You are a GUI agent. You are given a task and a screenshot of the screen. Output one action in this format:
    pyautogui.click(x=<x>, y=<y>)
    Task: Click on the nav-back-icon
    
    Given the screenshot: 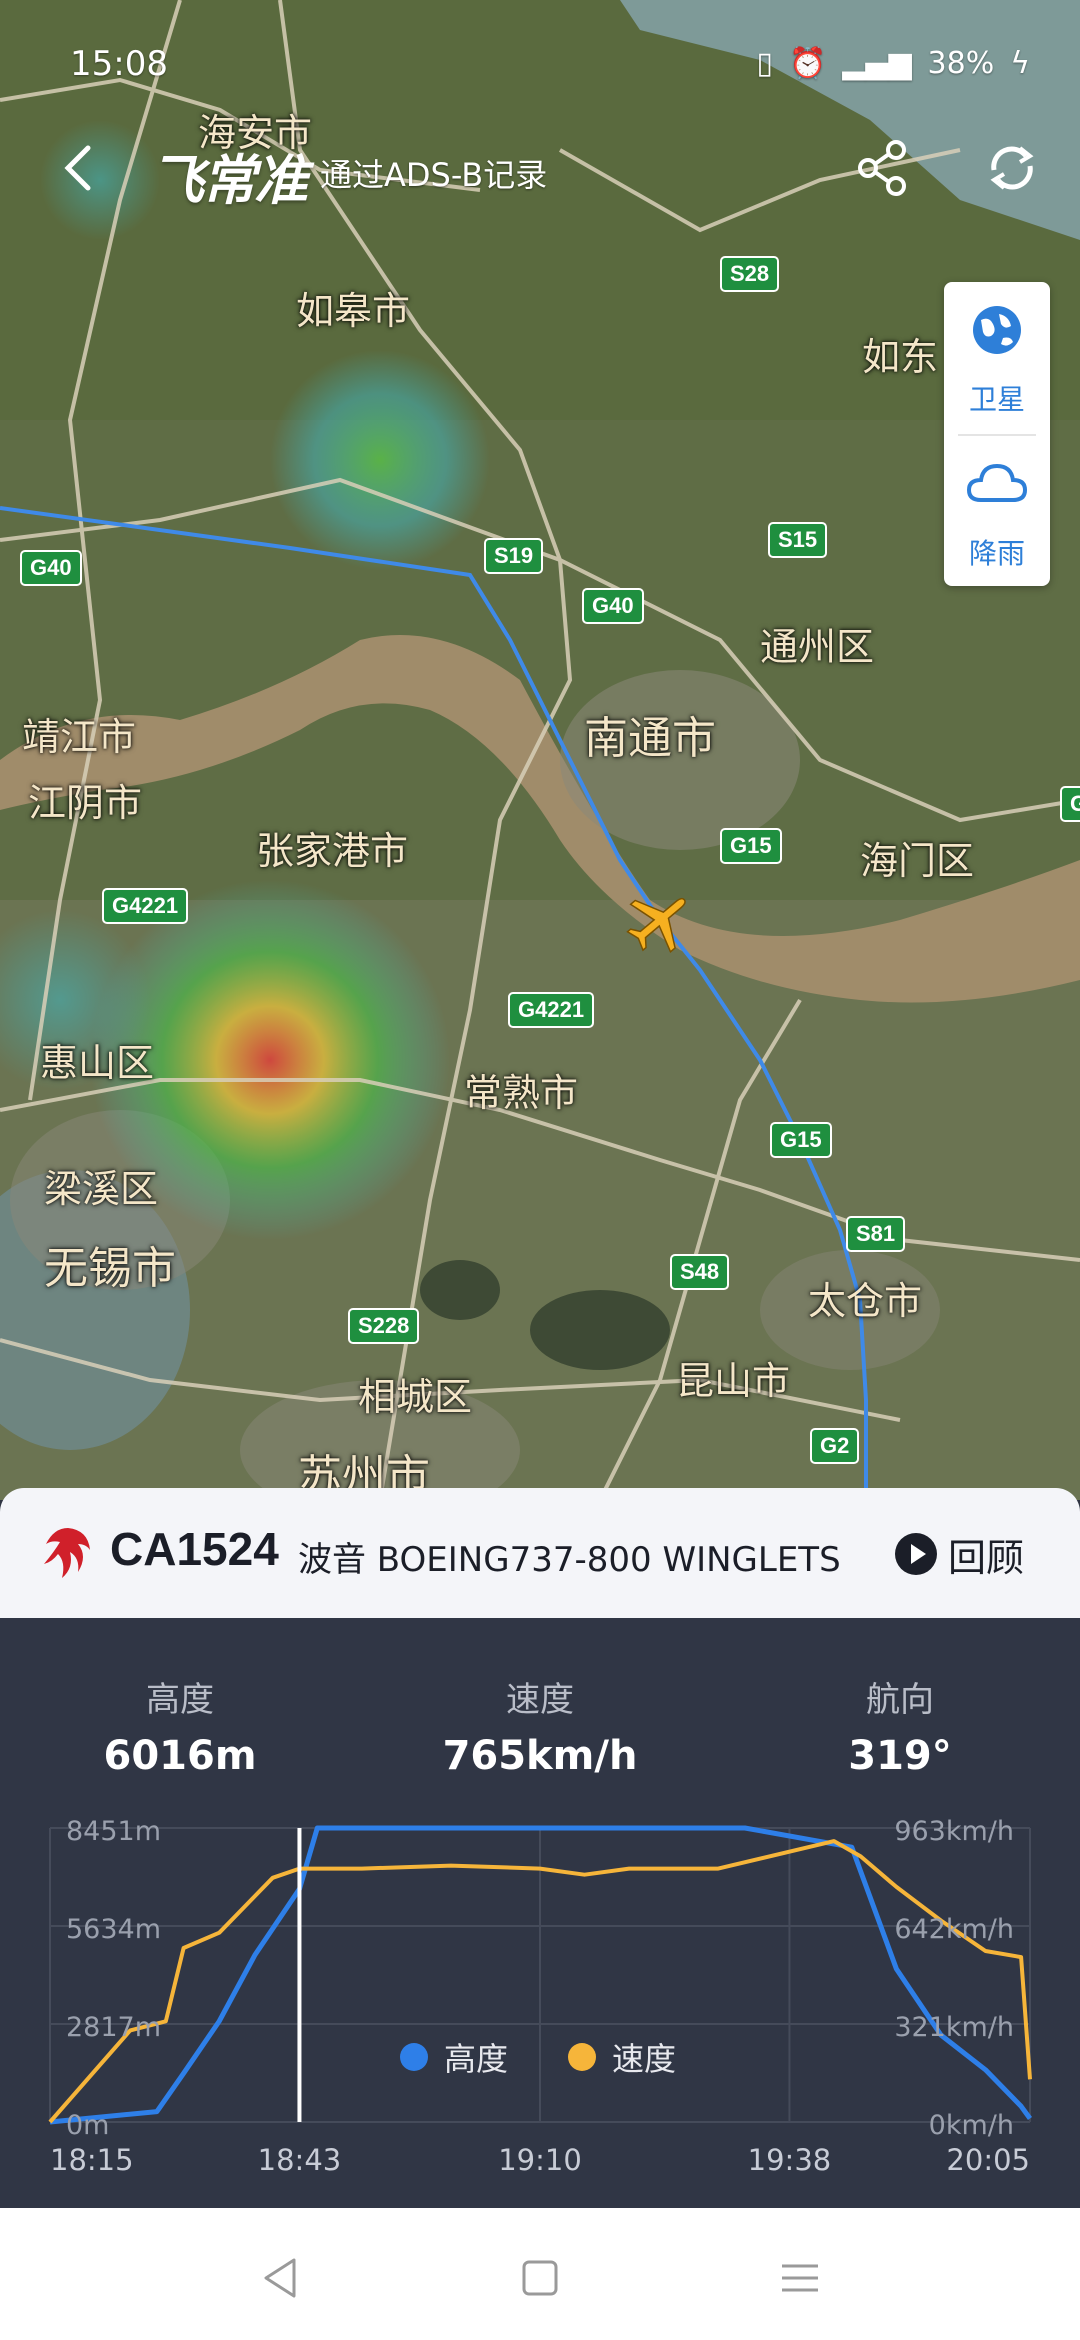 What is the action you would take?
    pyautogui.click(x=280, y=2278)
    